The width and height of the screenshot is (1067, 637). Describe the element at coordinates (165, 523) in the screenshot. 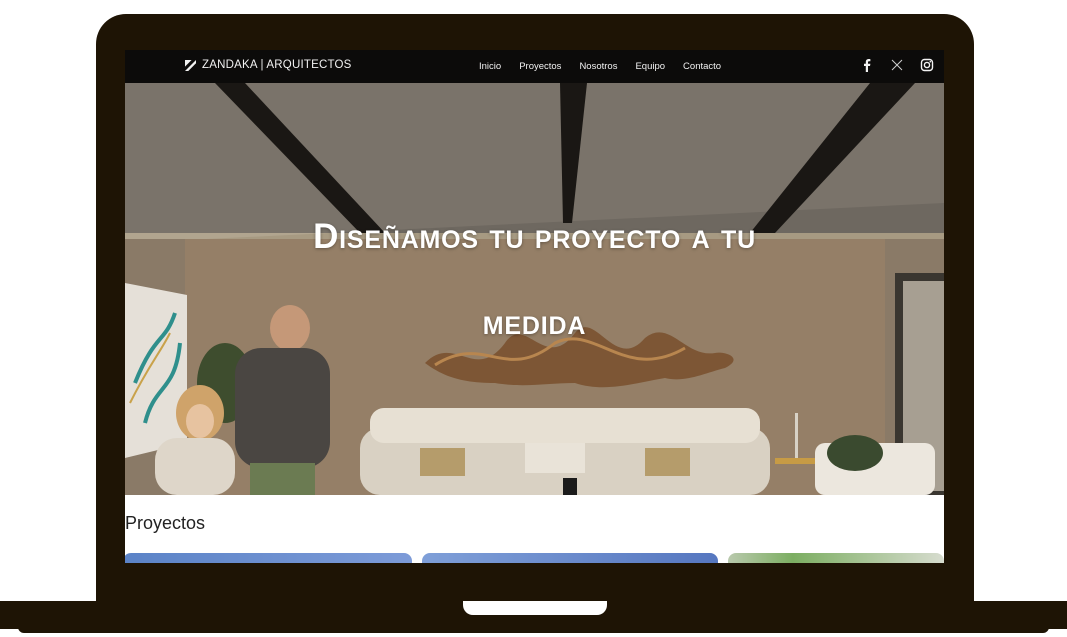

I see `projects-heading: Proyectos` at that location.